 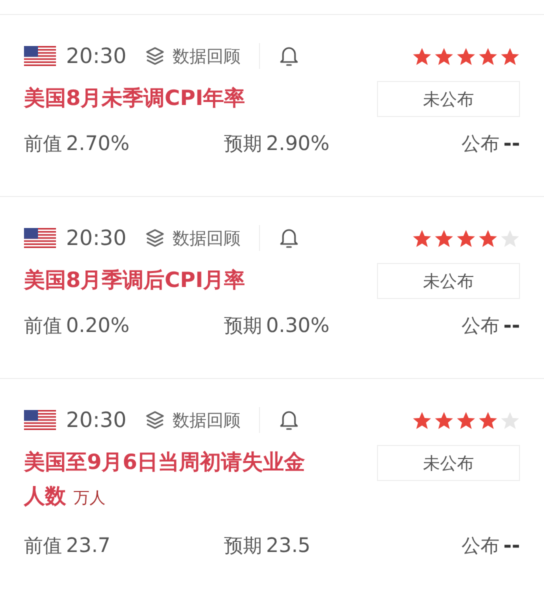 I want to click on previous-value: 2.70%, so click(x=98, y=143).